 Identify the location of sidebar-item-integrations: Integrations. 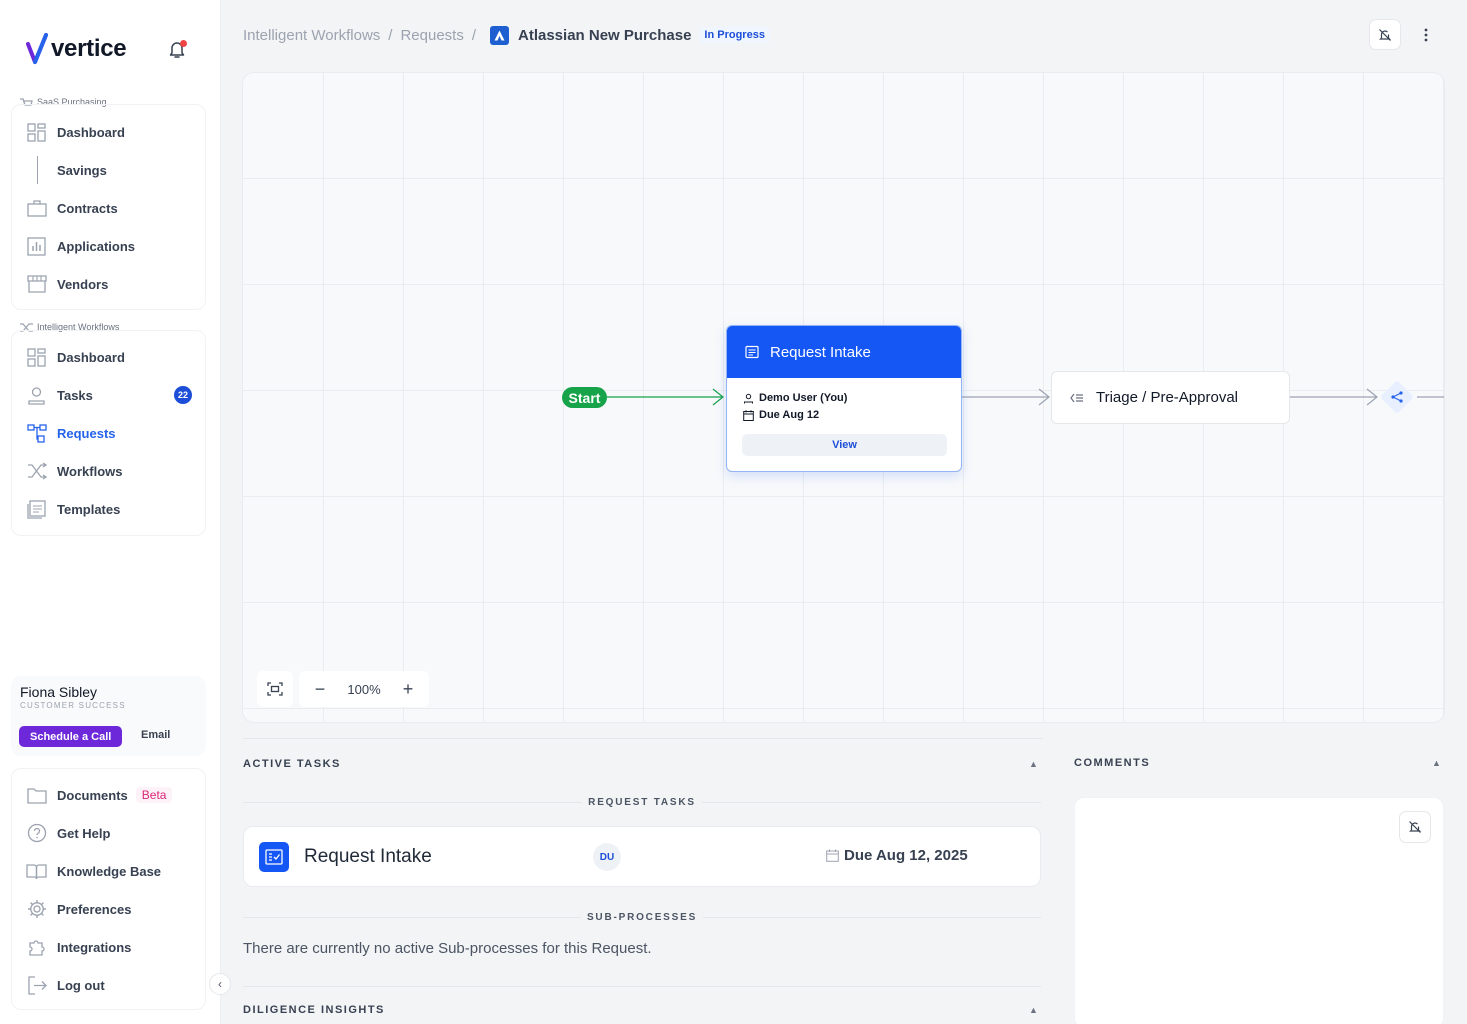
(113, 947).